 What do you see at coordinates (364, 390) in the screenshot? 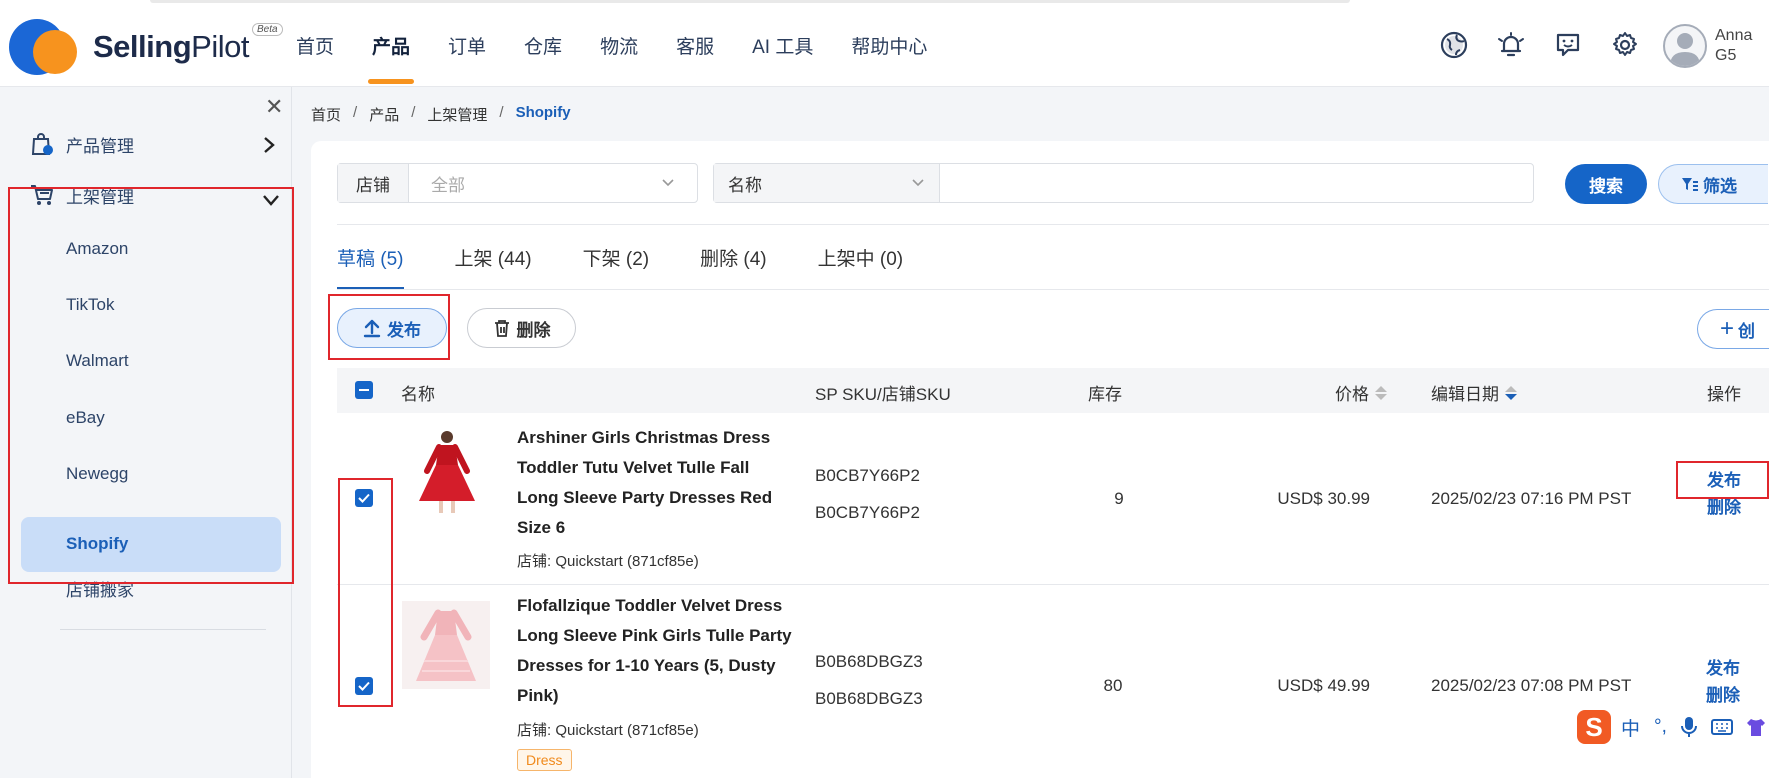
I see `select-all-checkbox` at bounding box center [364, 390].